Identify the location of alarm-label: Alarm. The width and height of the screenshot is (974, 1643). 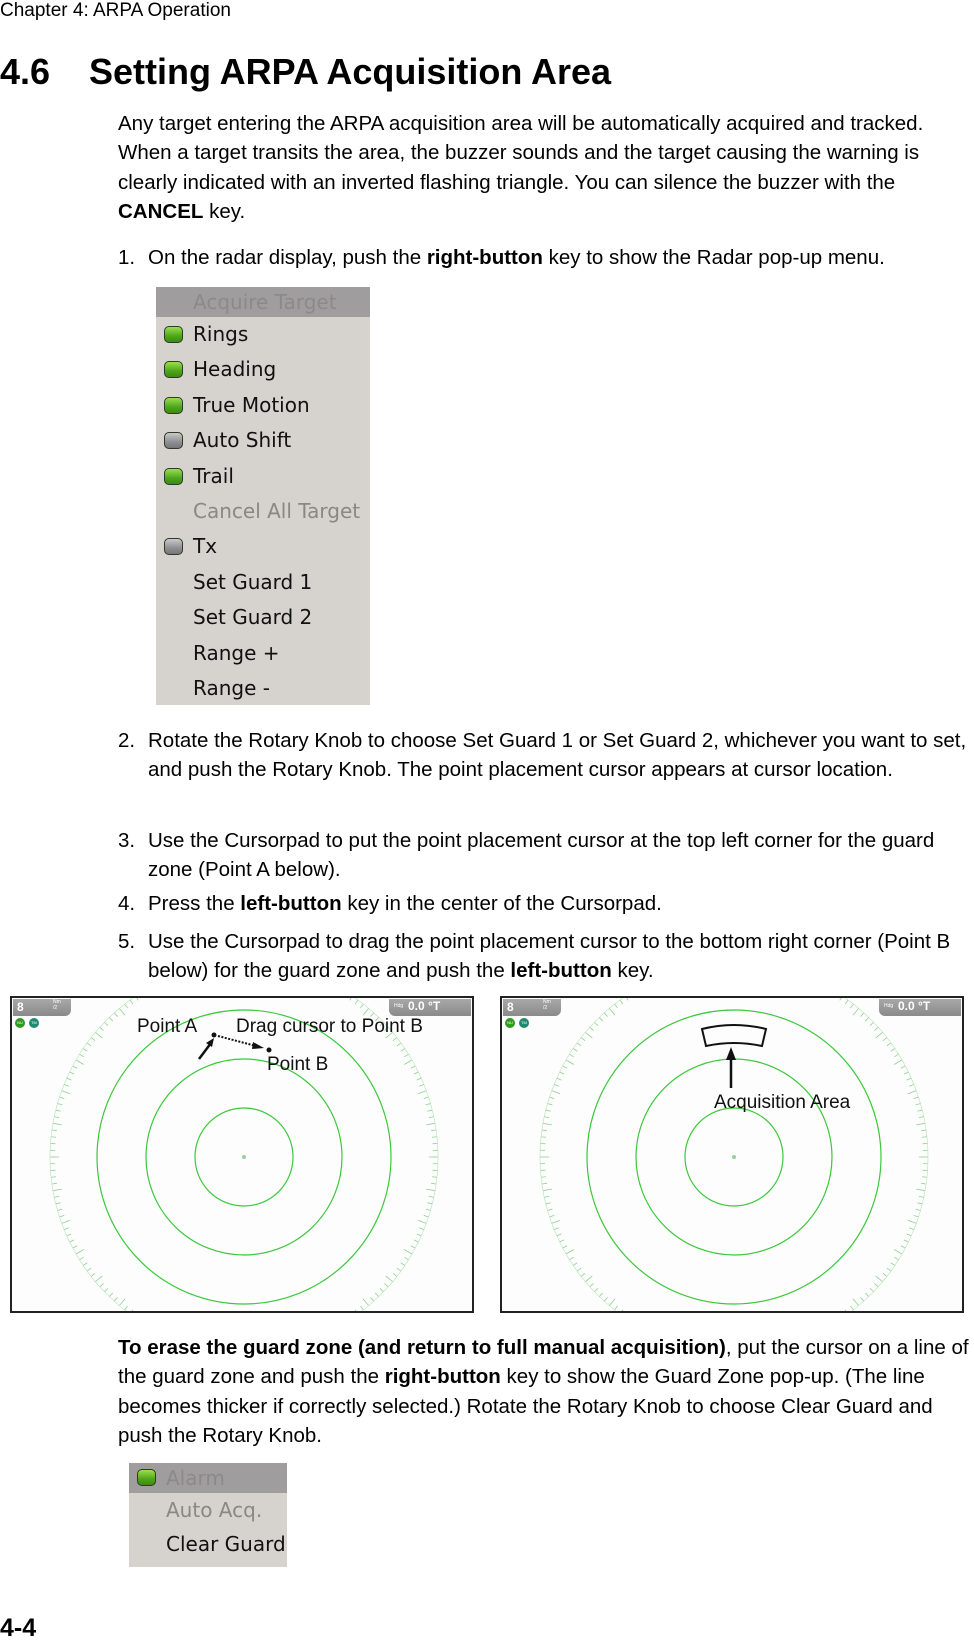
(195, 1478).